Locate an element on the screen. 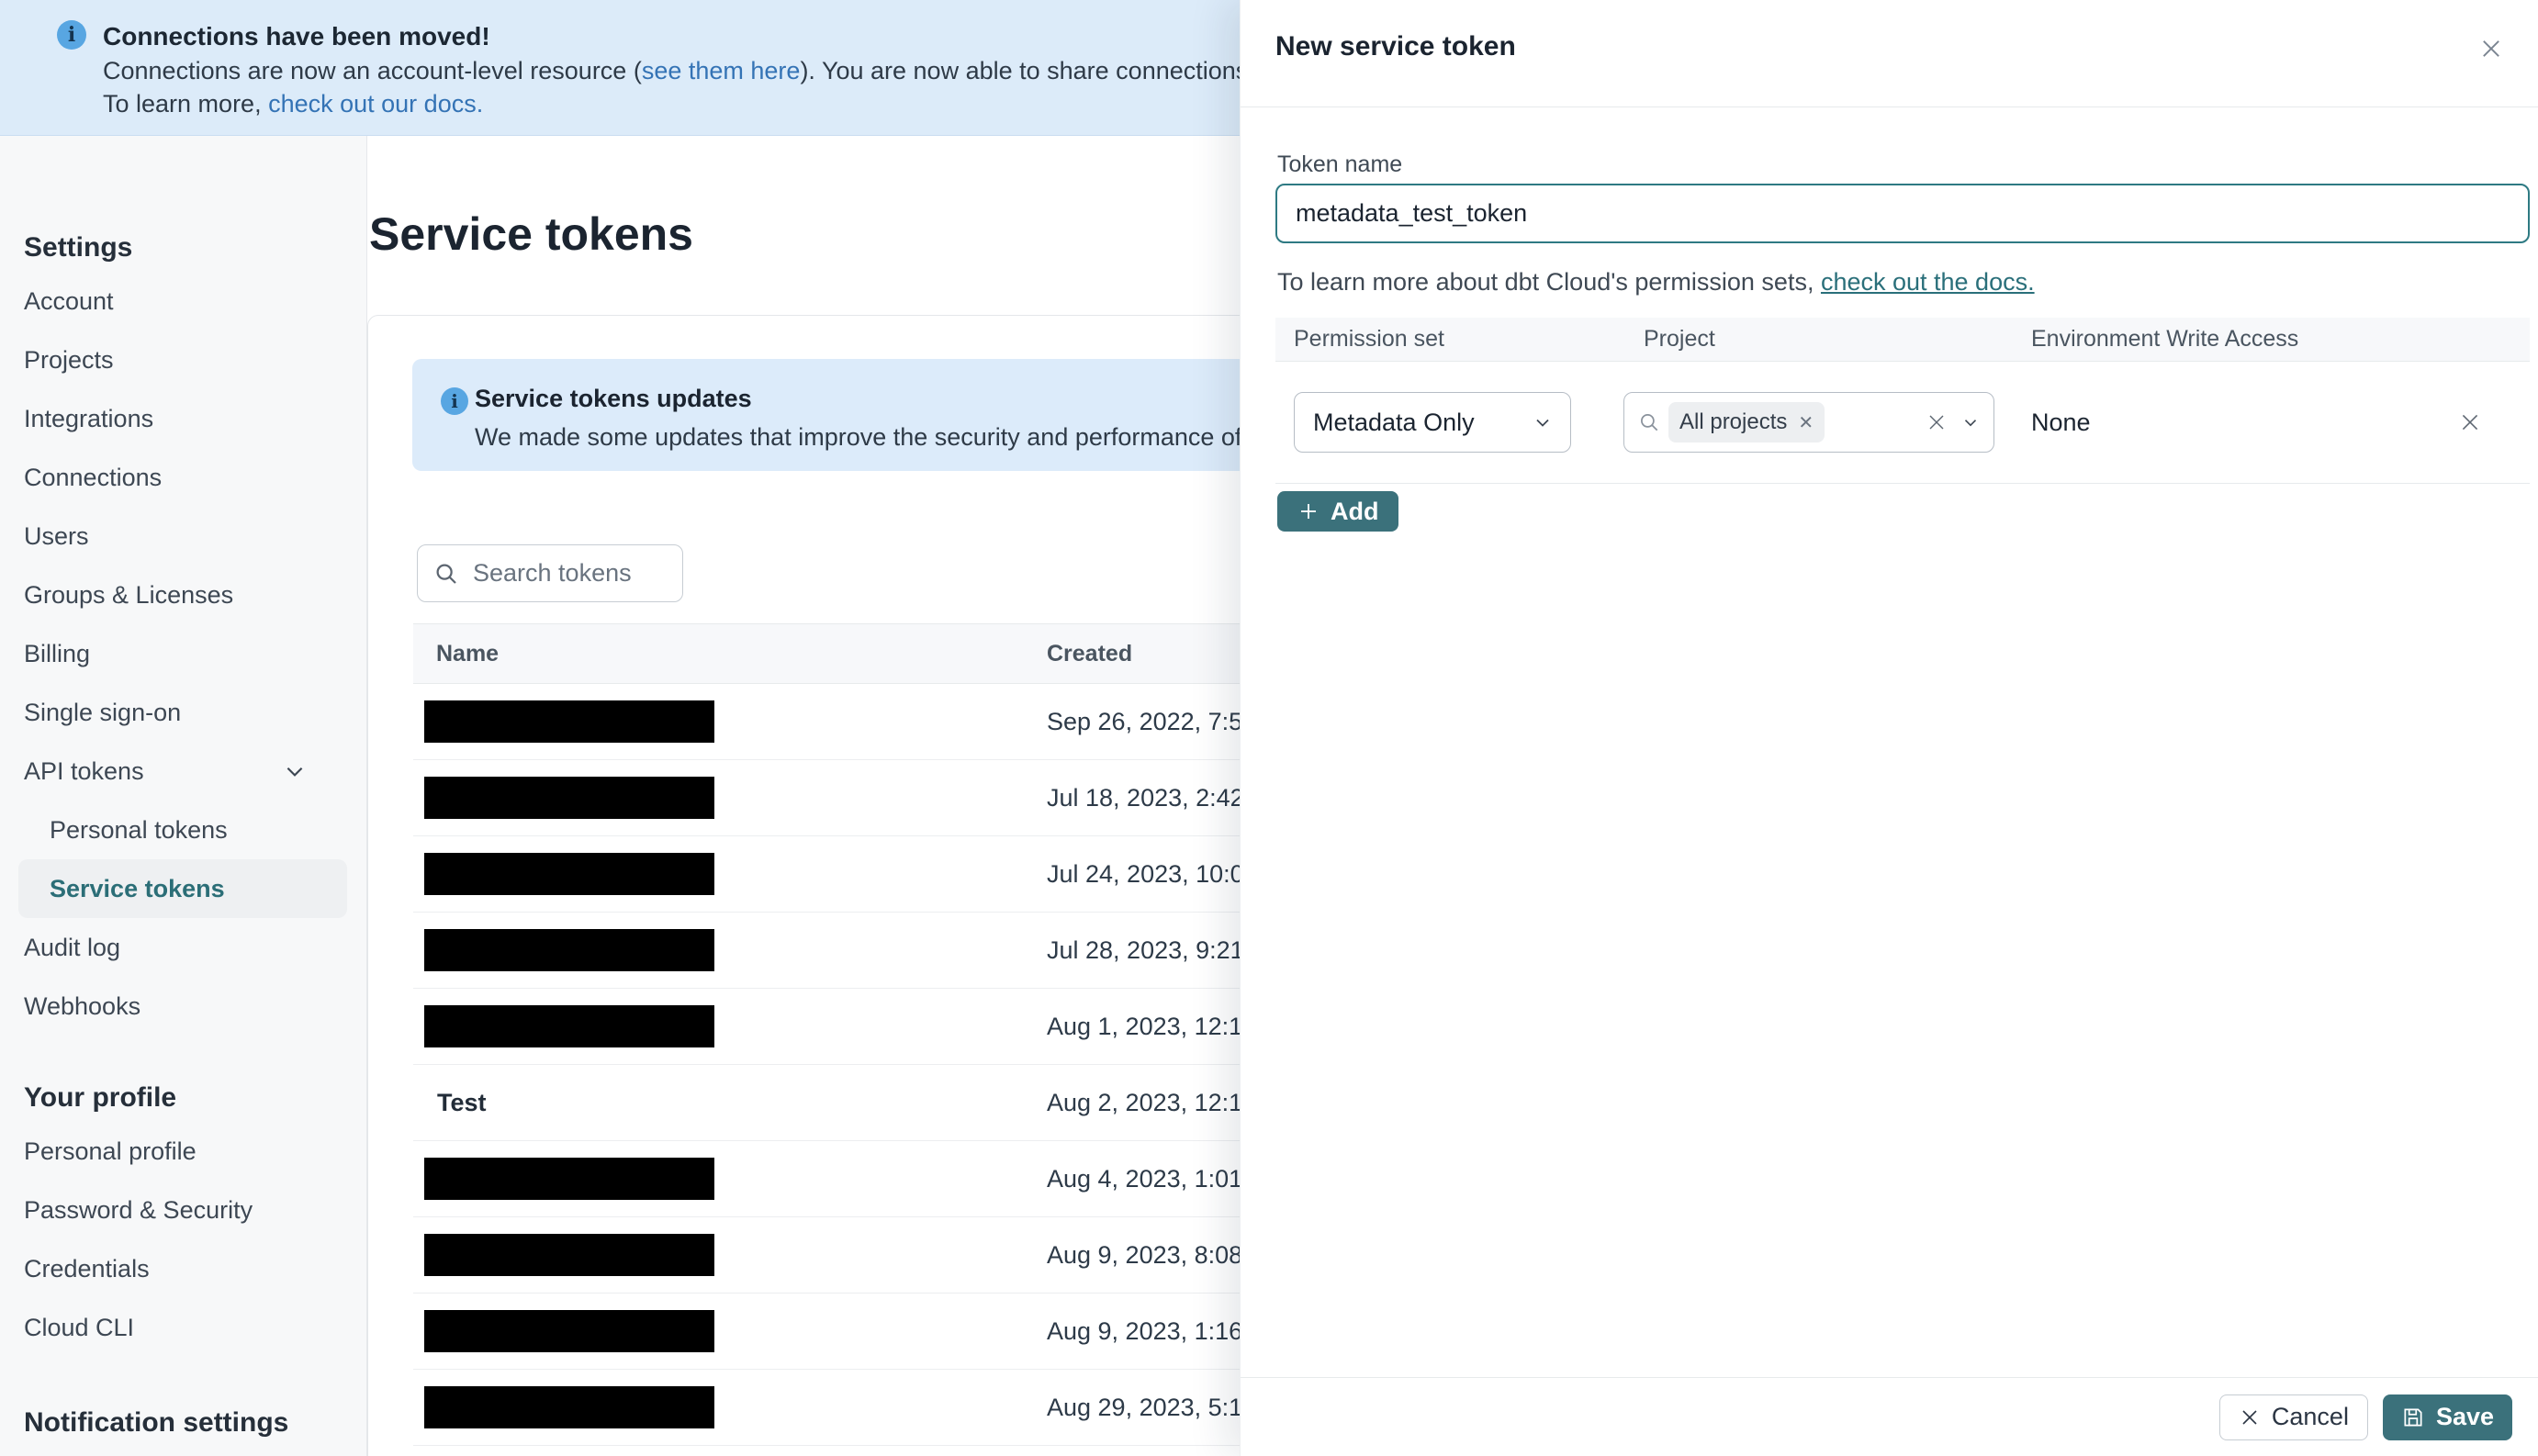 The height and width of the screenshot is (1456, 2538). permission-set-value: Metadata Only is located at coordinates (1394, 422).